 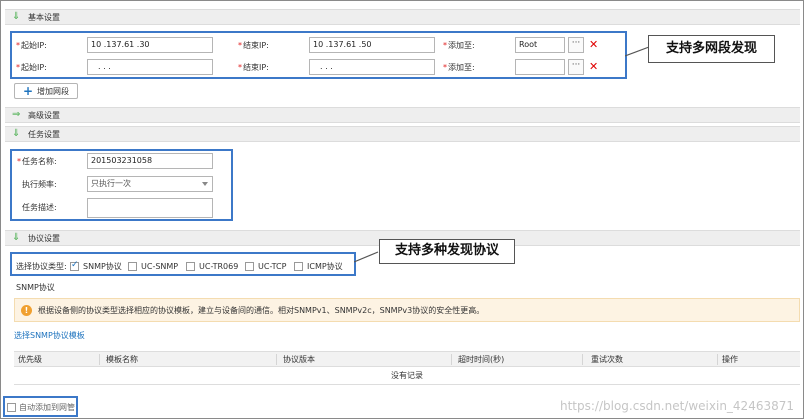 What do you see at coordinates (26, 310) in the screenshot?
I see `info-icon: !` at bounding box center [26, 310].